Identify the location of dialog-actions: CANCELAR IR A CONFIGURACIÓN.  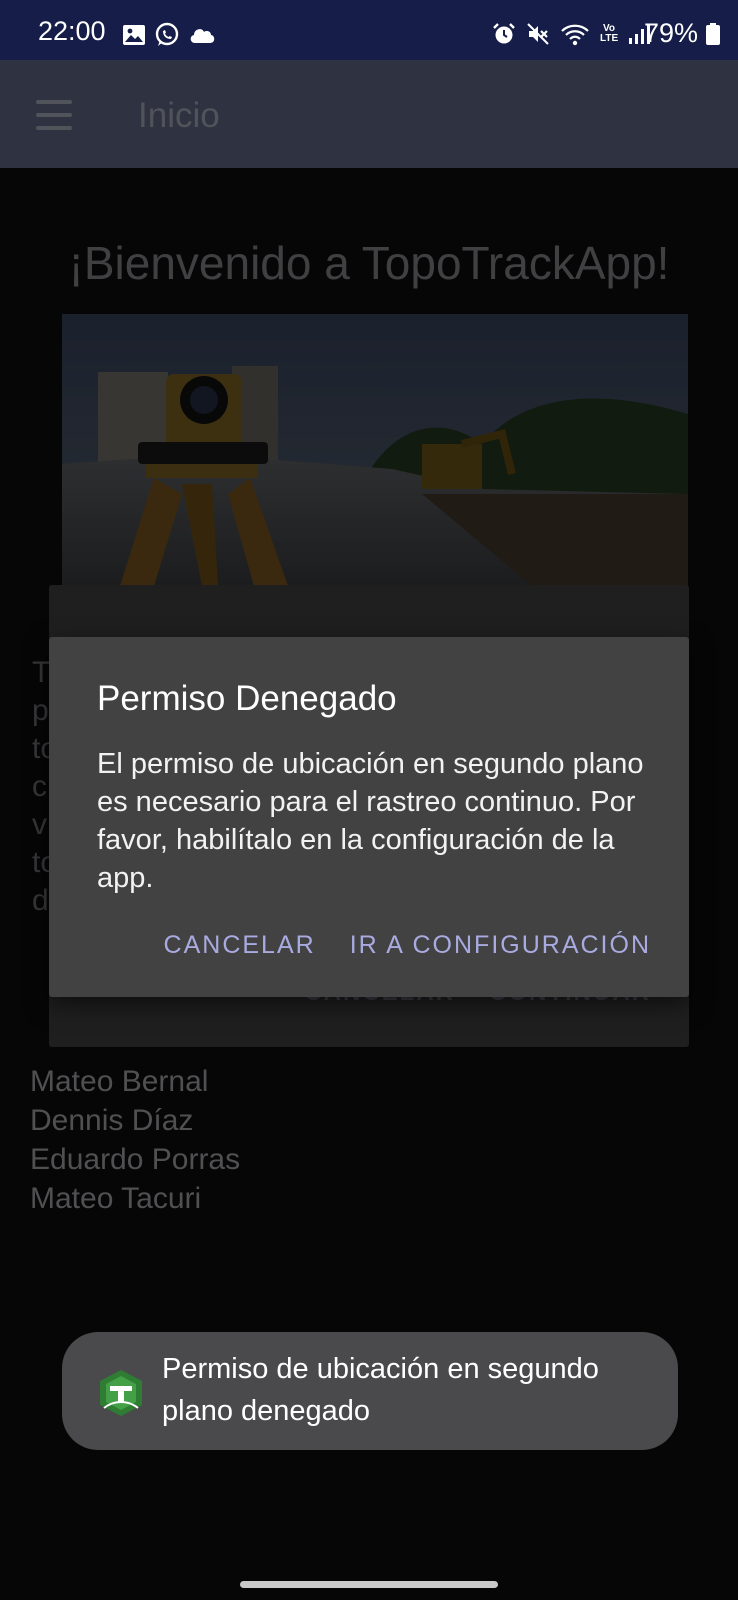
(407, 945).